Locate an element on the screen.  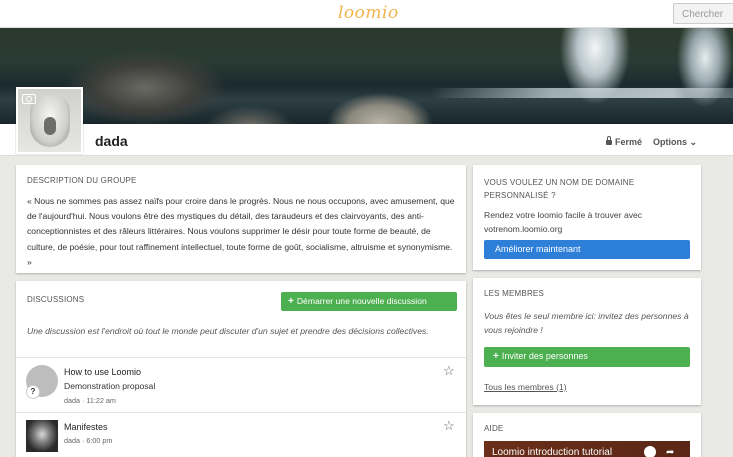
help-title: AIDE is located at coordinates (494, 428).